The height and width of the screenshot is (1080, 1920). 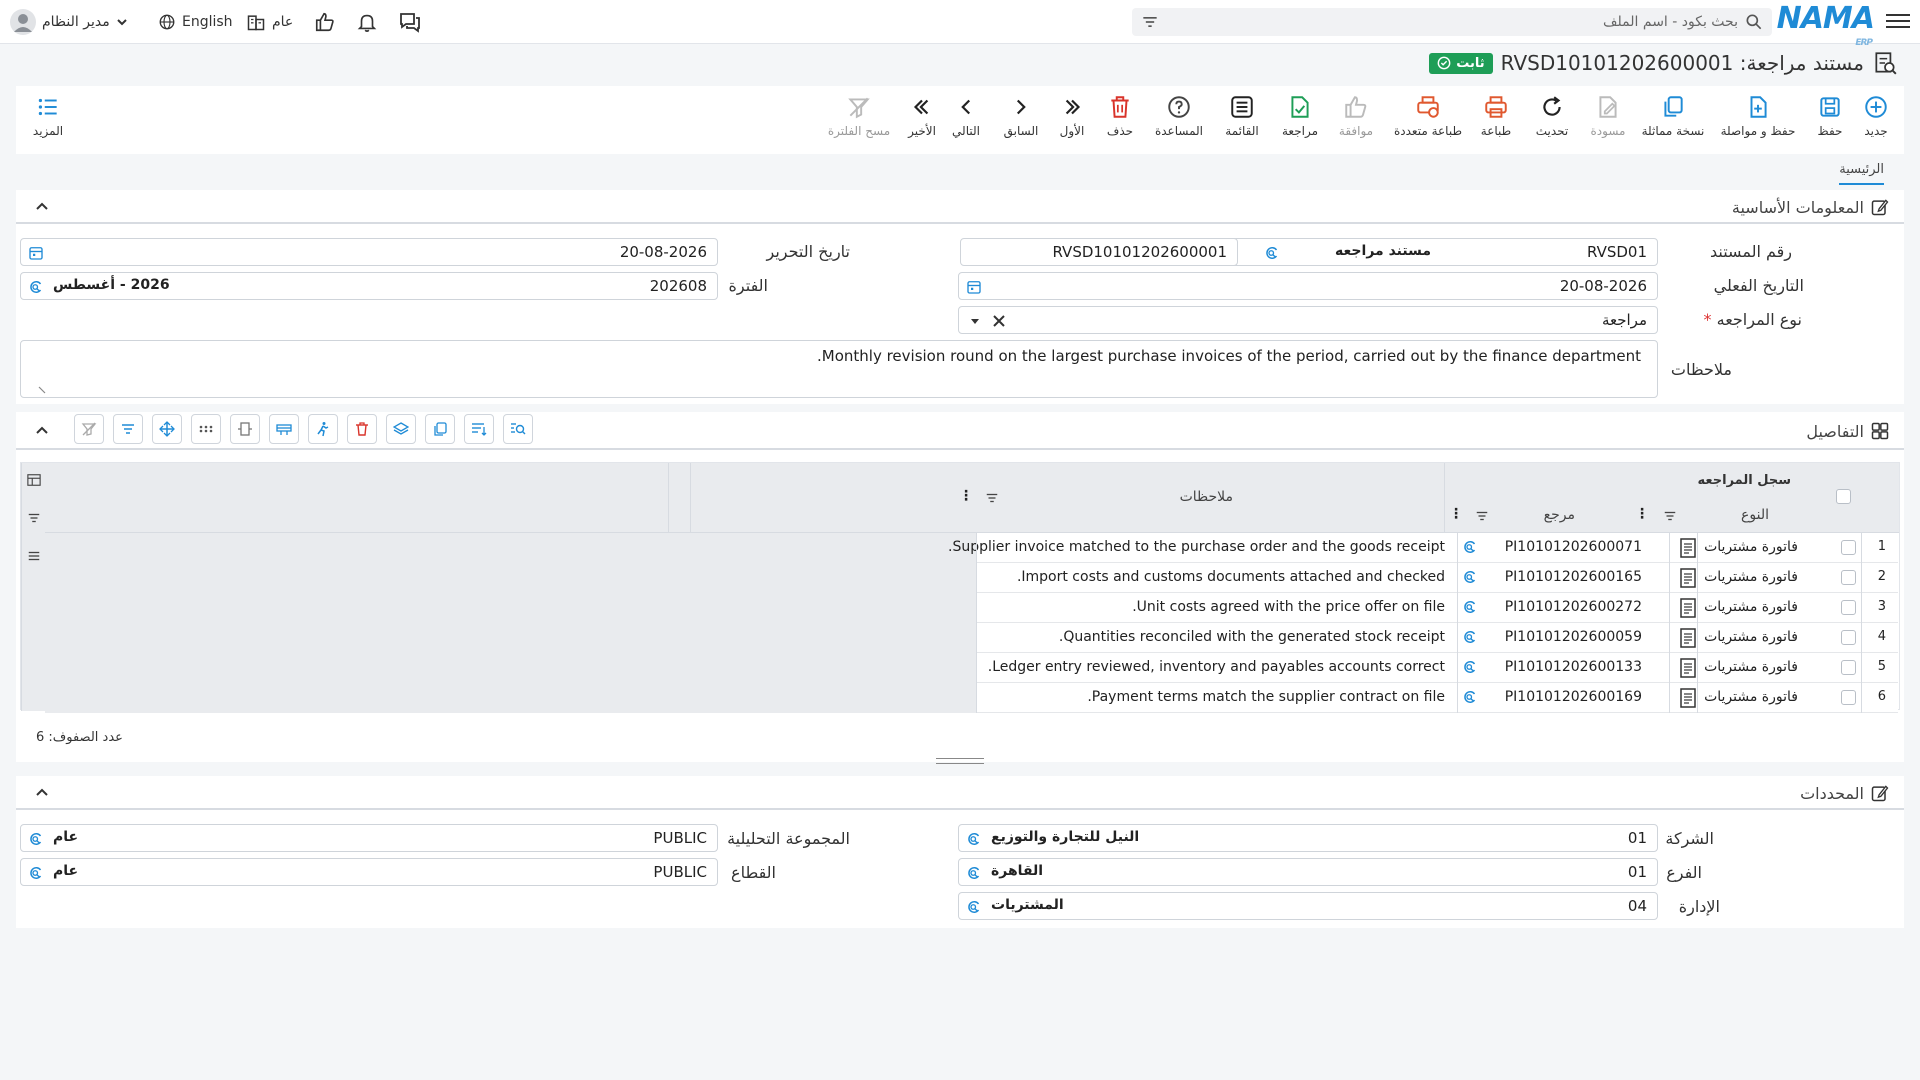 I want to click on doc-code-field: RVSD10101202600001, so click(x=1099, y=252).